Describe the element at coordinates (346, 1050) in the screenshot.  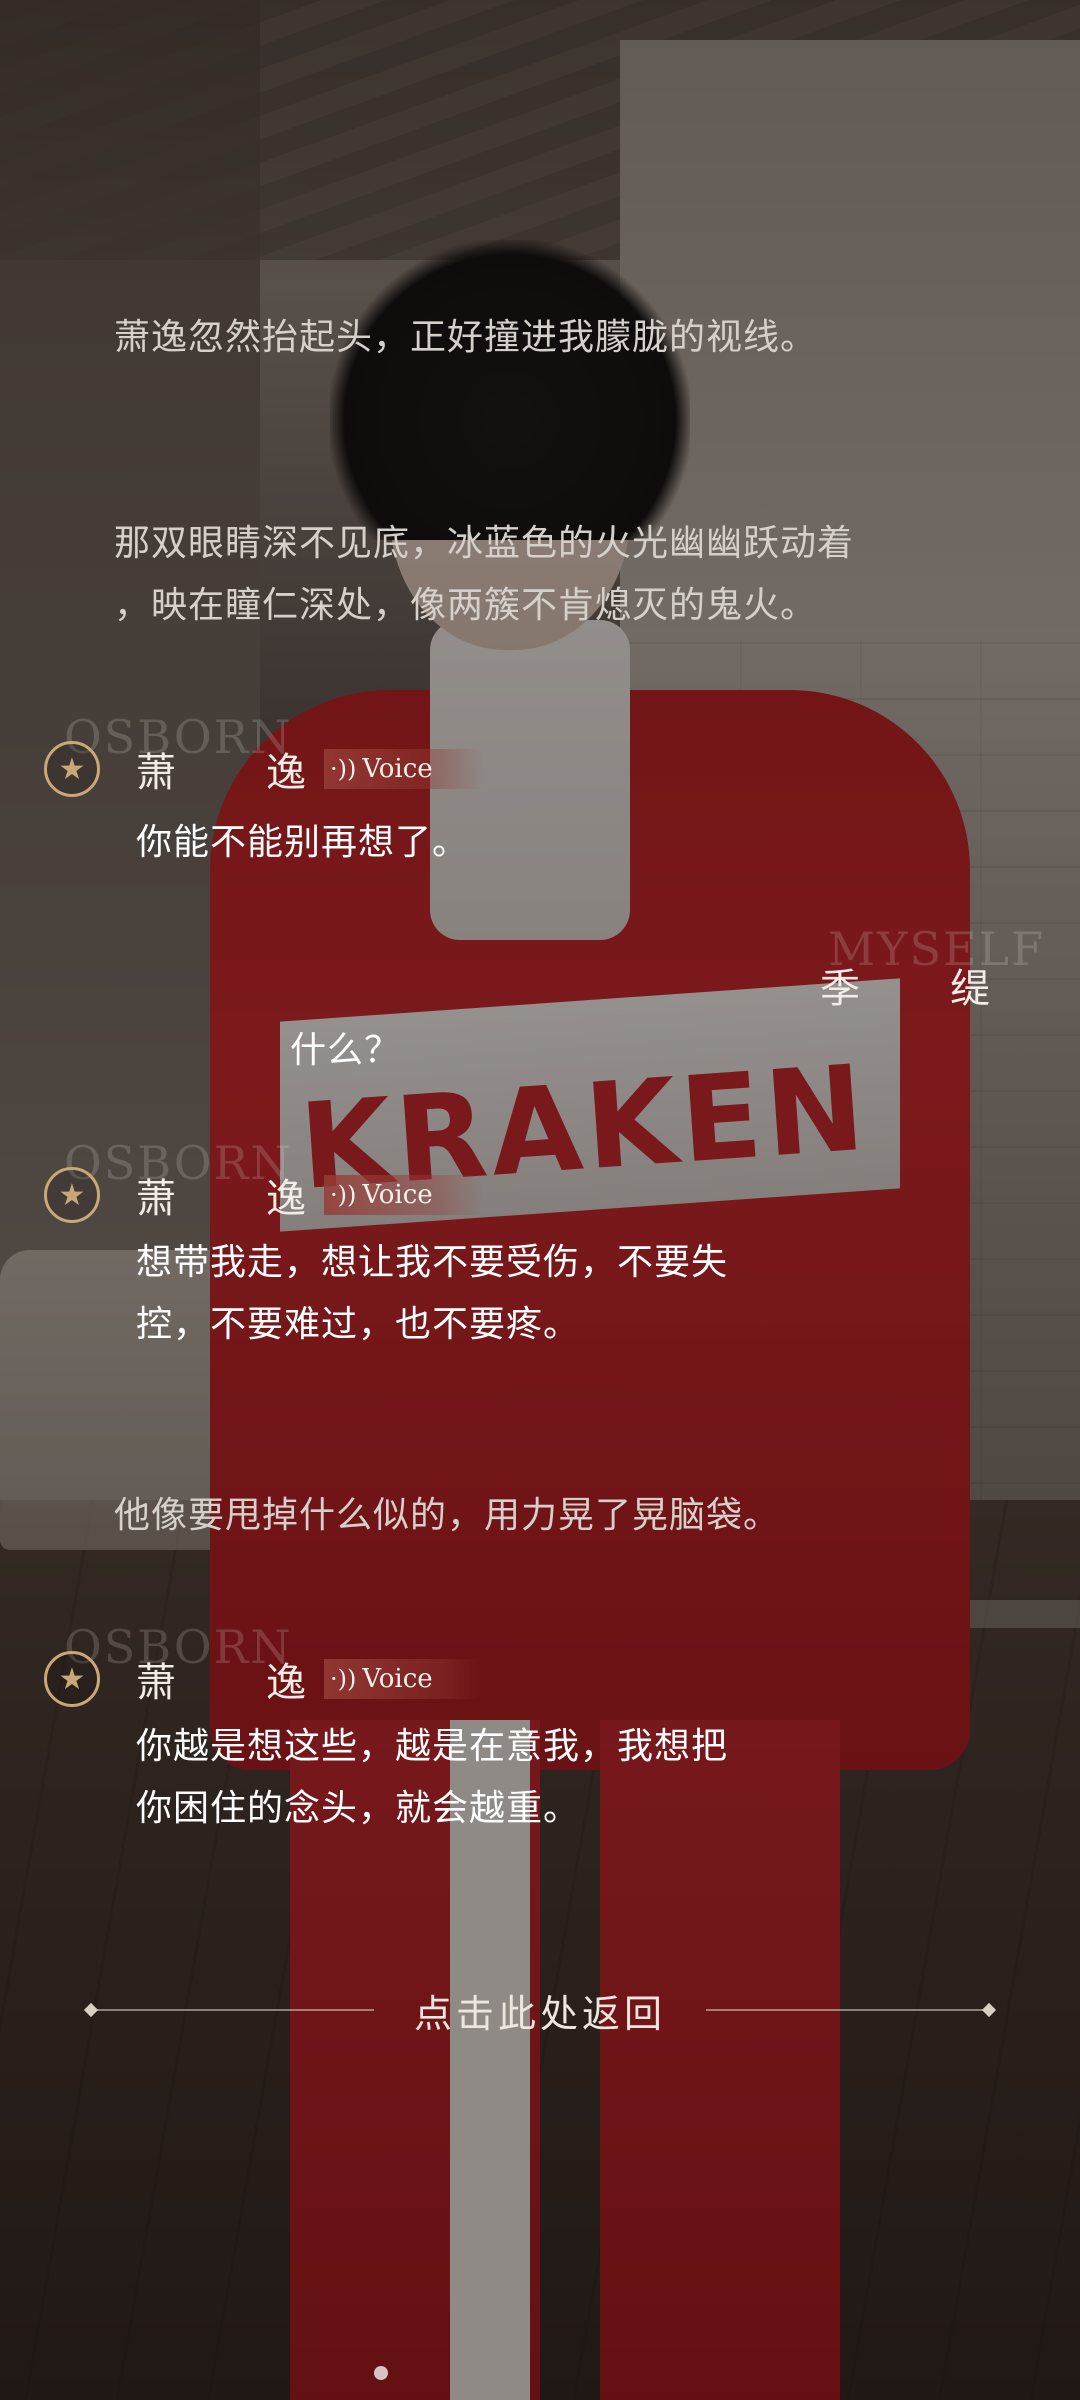
I see `player-reply-line: 什么？` at that location.